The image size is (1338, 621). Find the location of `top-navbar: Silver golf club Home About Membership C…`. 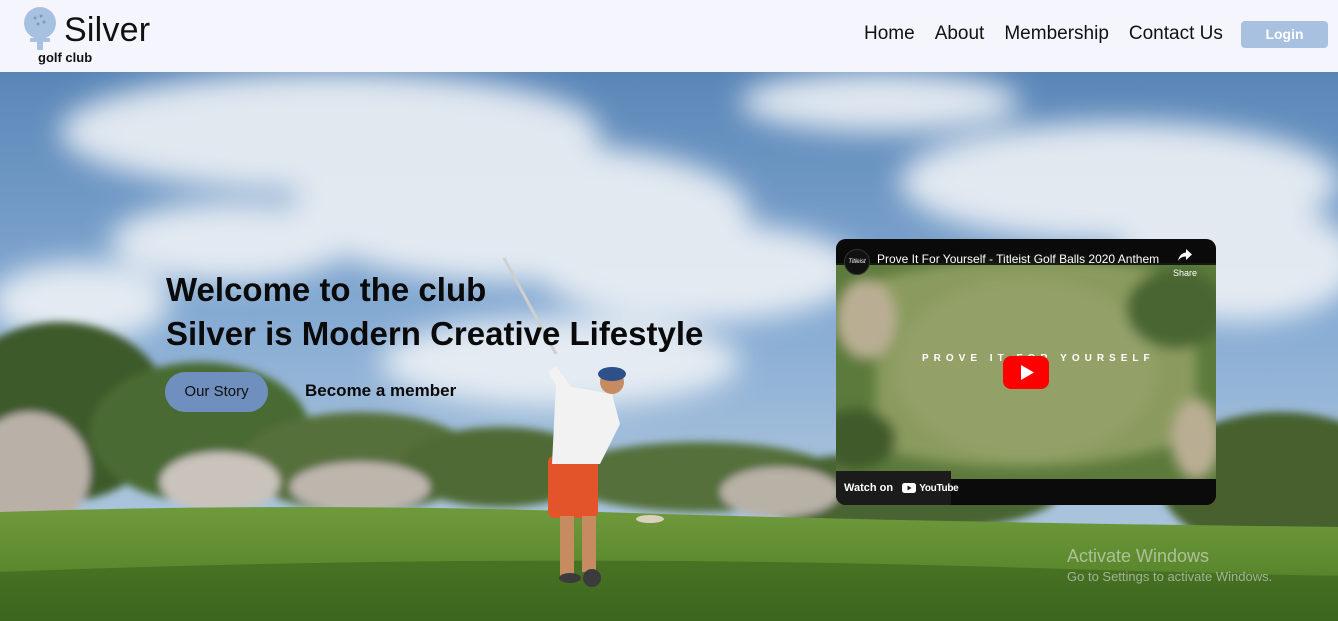

top-navbar: Silver golf club Home About Membership C… is located at coordinates (669, 36).